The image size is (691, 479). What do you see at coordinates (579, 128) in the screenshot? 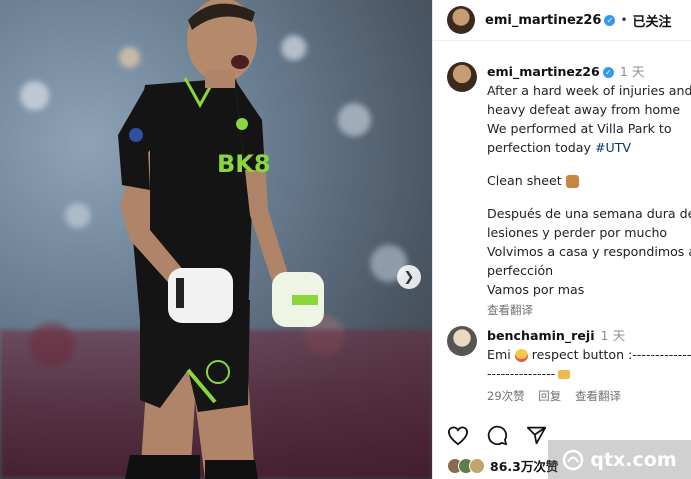
I see `caption-line: We performed at Villa Park to` at bounding box center [579, 128].